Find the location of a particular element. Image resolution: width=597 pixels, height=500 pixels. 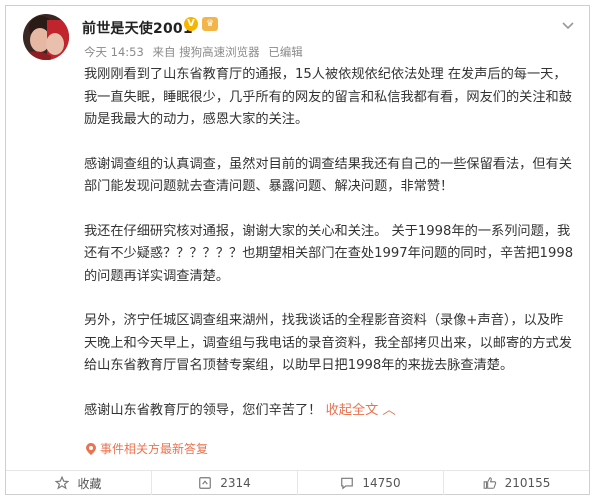

like-count: 210155 is located at coordinates (527, 483).